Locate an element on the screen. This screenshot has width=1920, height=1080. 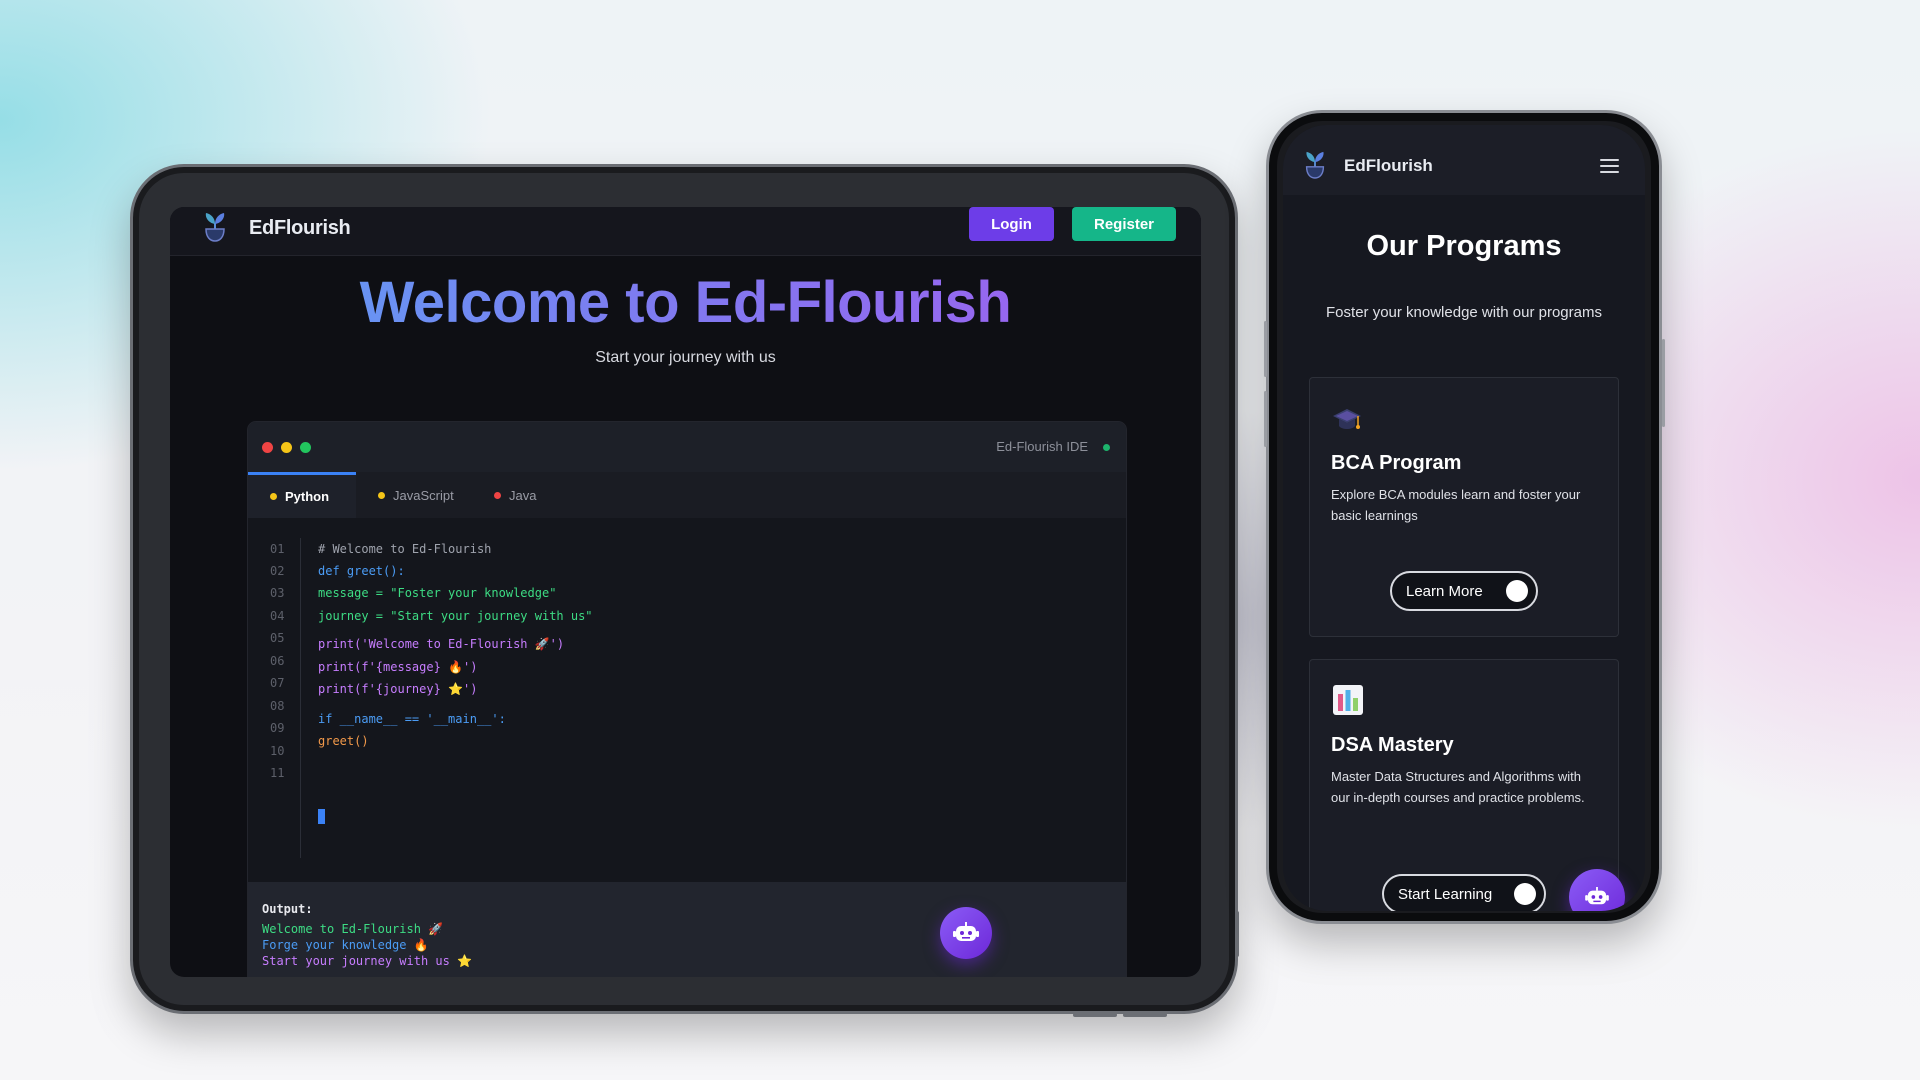
output-line: Welcome to Ed-Flourish 🚀 is located at coordinates (353, 929).